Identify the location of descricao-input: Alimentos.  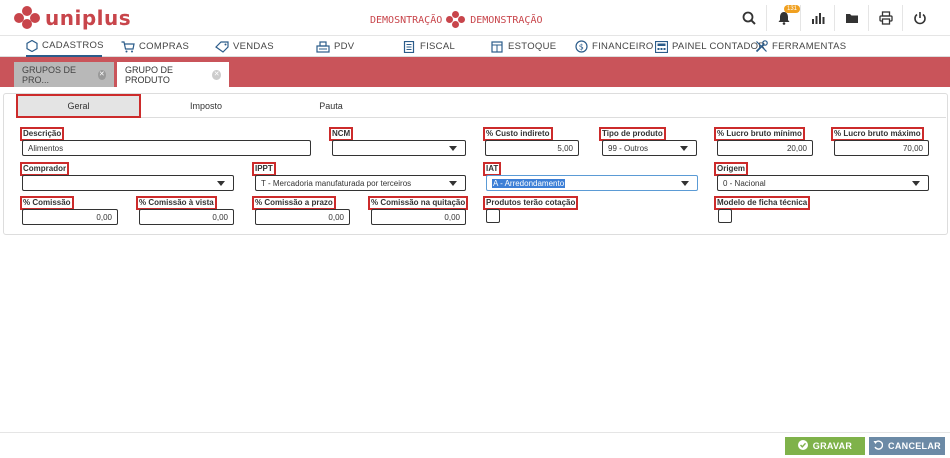
(166, 148).